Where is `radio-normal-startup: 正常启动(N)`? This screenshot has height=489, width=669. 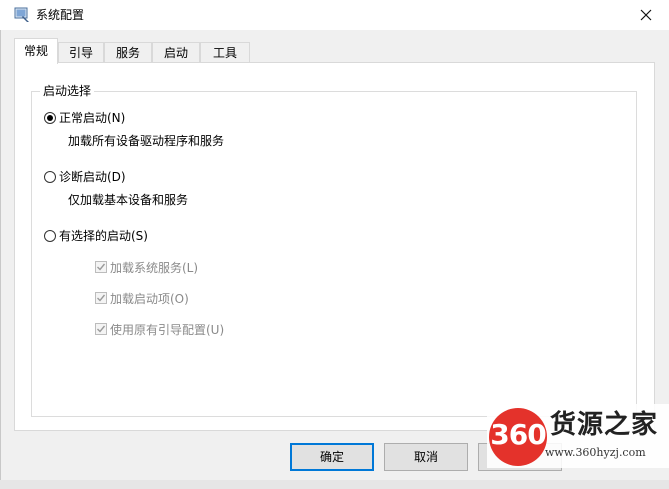
radio-normal-startup: 正常启动(N) is located at coordinates (84, 118).